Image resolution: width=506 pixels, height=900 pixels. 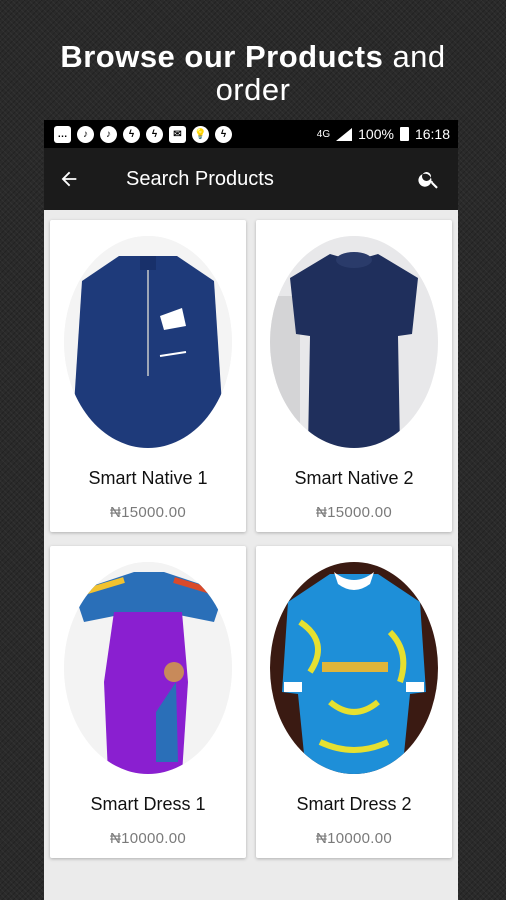 What do you see at coordinates (148, 804) in the screenshot?
I see `product-name: Smart Dress 1` at bounding box center [148, 804].